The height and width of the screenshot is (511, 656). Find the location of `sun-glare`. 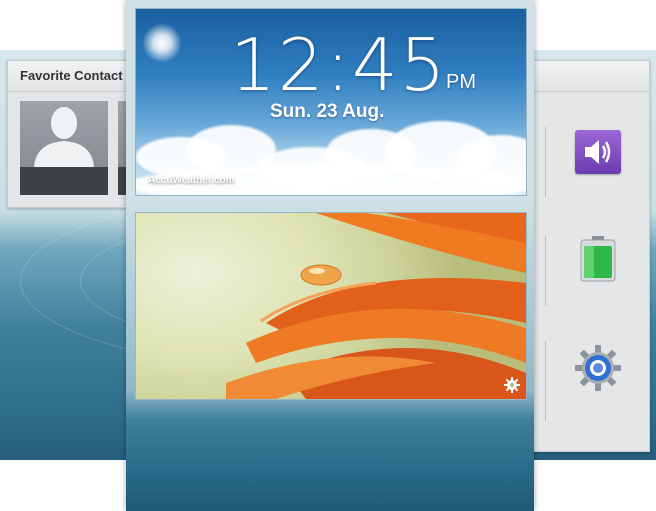

sun-glare is located at coordinates (162, 43).